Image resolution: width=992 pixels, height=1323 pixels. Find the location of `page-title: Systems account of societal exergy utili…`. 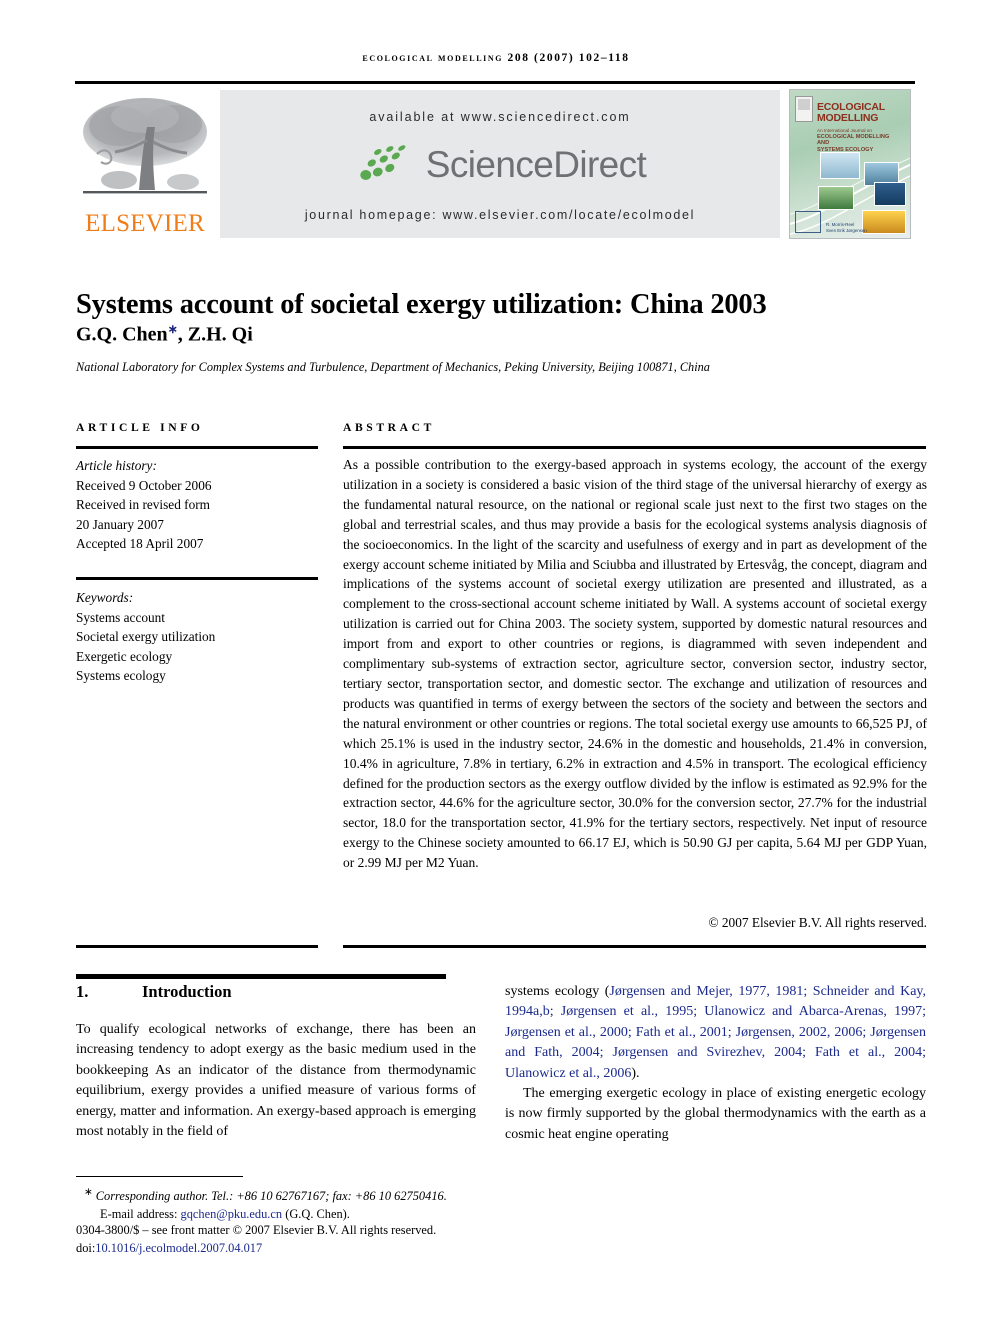

page-title: Systems account of societal exergy utili… is located at coordinates (421, 305).